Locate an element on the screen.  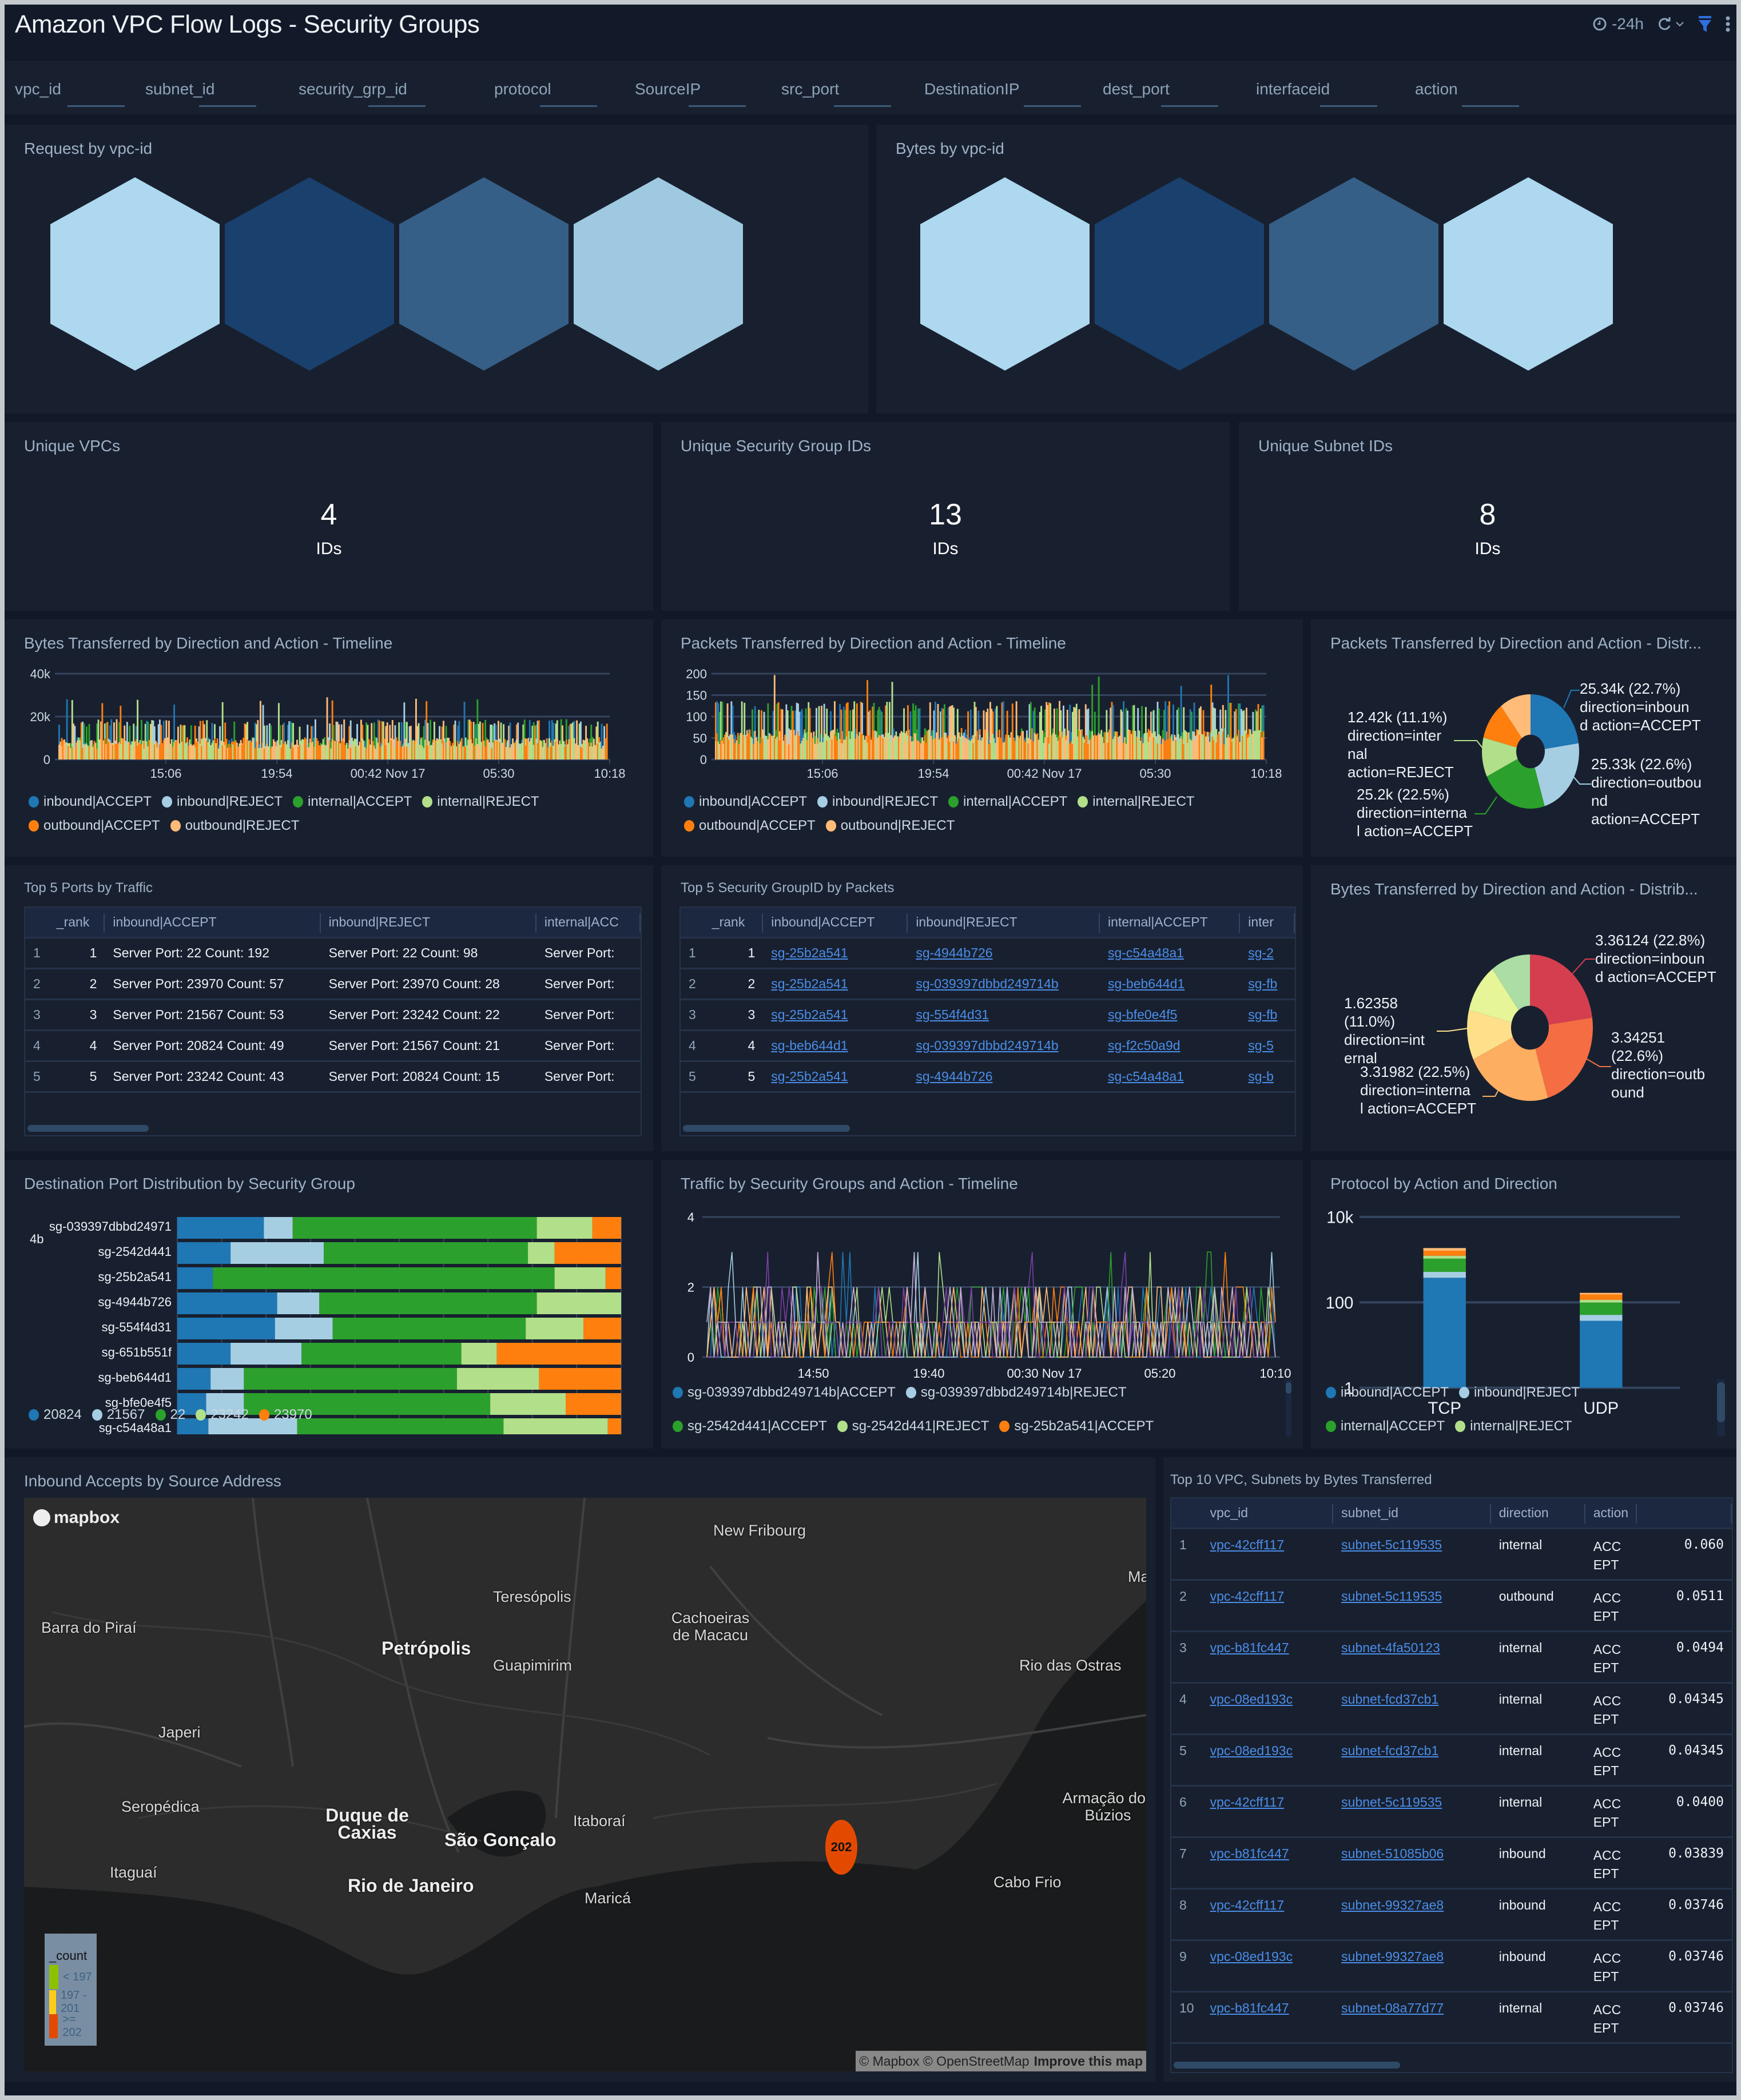
security-group-link: sg-5 is located at coordinates (1261, 1045).